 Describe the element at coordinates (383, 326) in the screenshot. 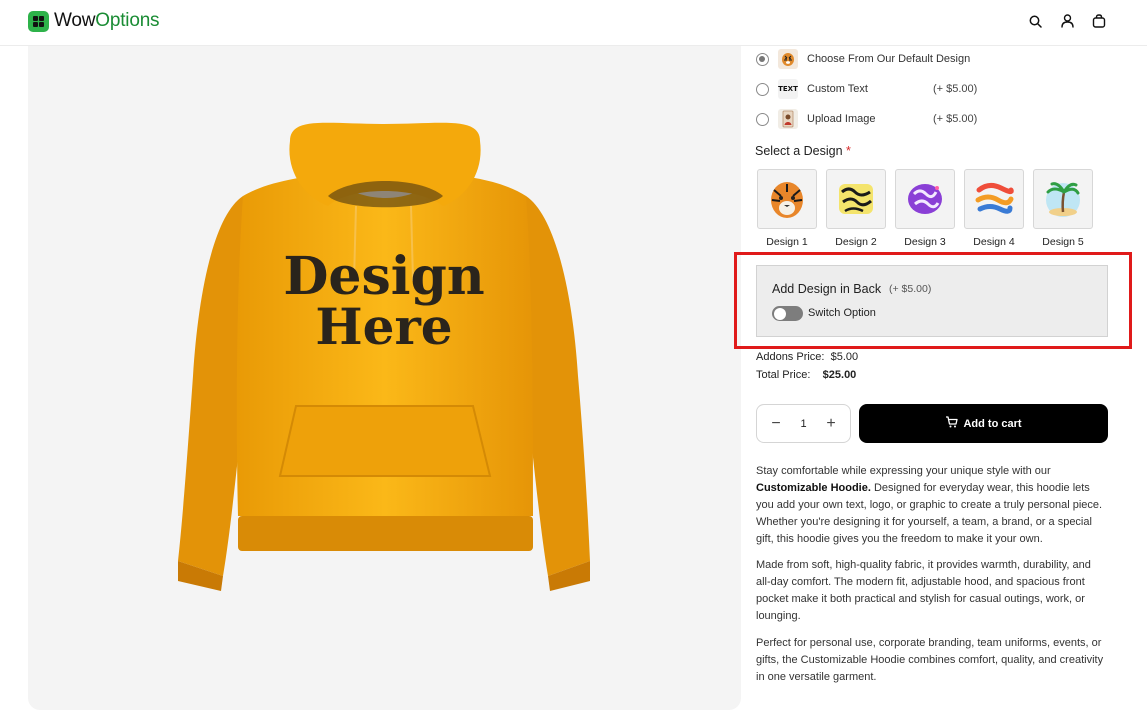

I see `print-text-line2: Here` at that location.